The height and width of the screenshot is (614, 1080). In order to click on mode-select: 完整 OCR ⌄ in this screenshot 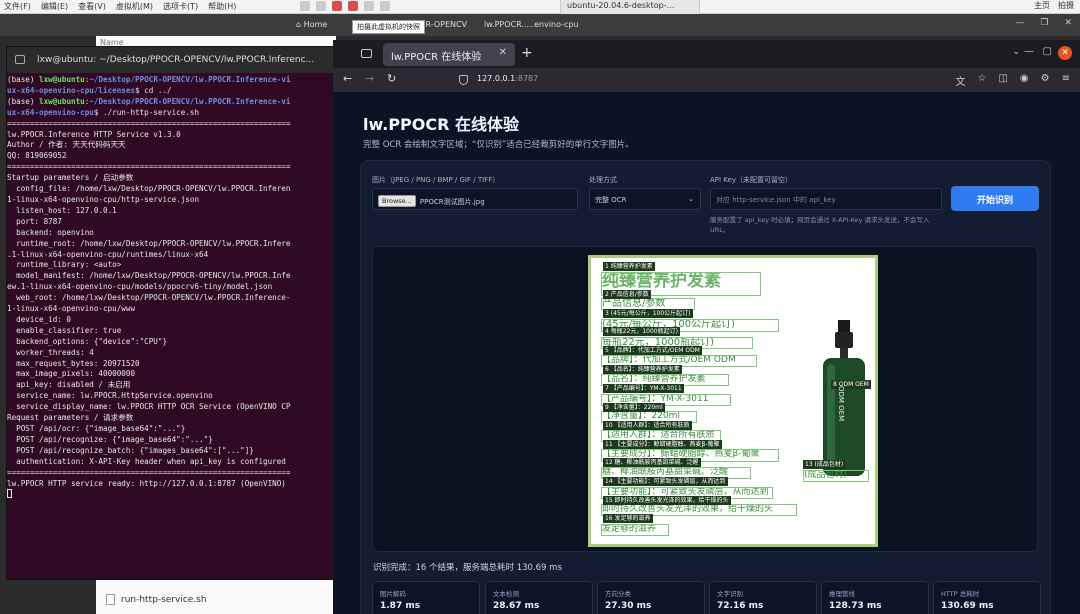, I will do `click(645, 199)`.